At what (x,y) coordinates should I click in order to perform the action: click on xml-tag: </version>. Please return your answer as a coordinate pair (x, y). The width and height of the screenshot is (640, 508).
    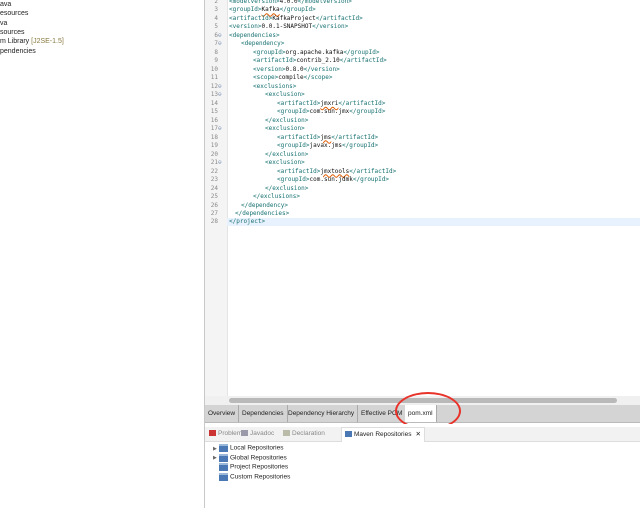
    Looking at the image, I should click on (321, 69).